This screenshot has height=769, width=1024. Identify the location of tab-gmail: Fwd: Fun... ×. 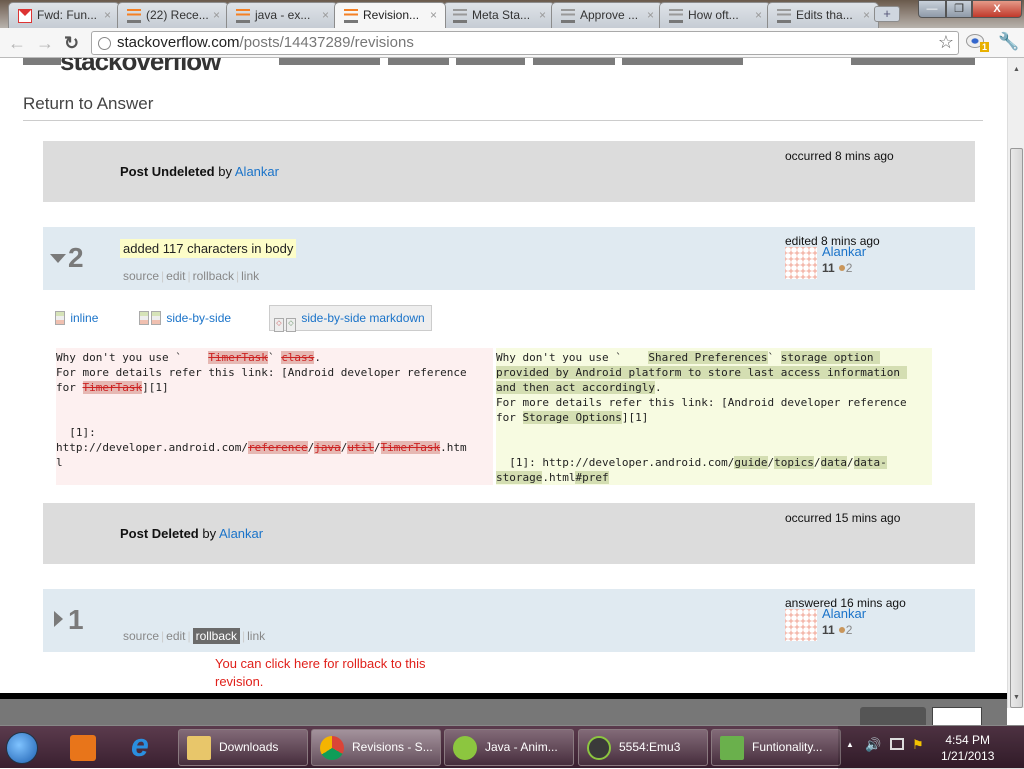
(64, 15).